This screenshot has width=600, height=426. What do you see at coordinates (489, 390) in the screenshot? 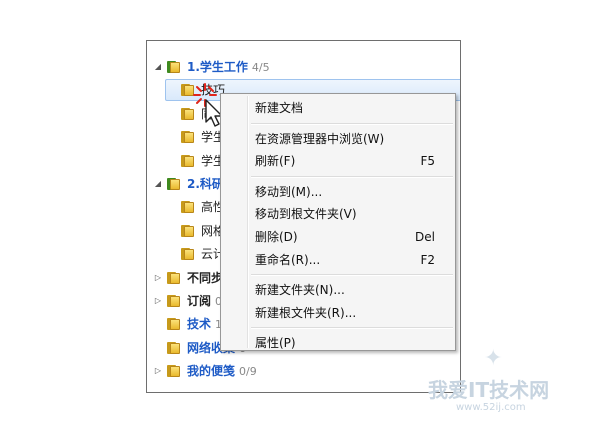
I see `watermark-text: 我爱IT技术网` at bounding box center [489, 390].